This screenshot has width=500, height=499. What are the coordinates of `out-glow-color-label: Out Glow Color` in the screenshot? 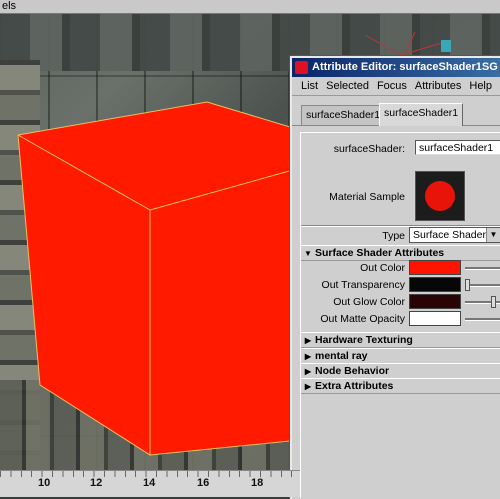 It's located at (369, 302).